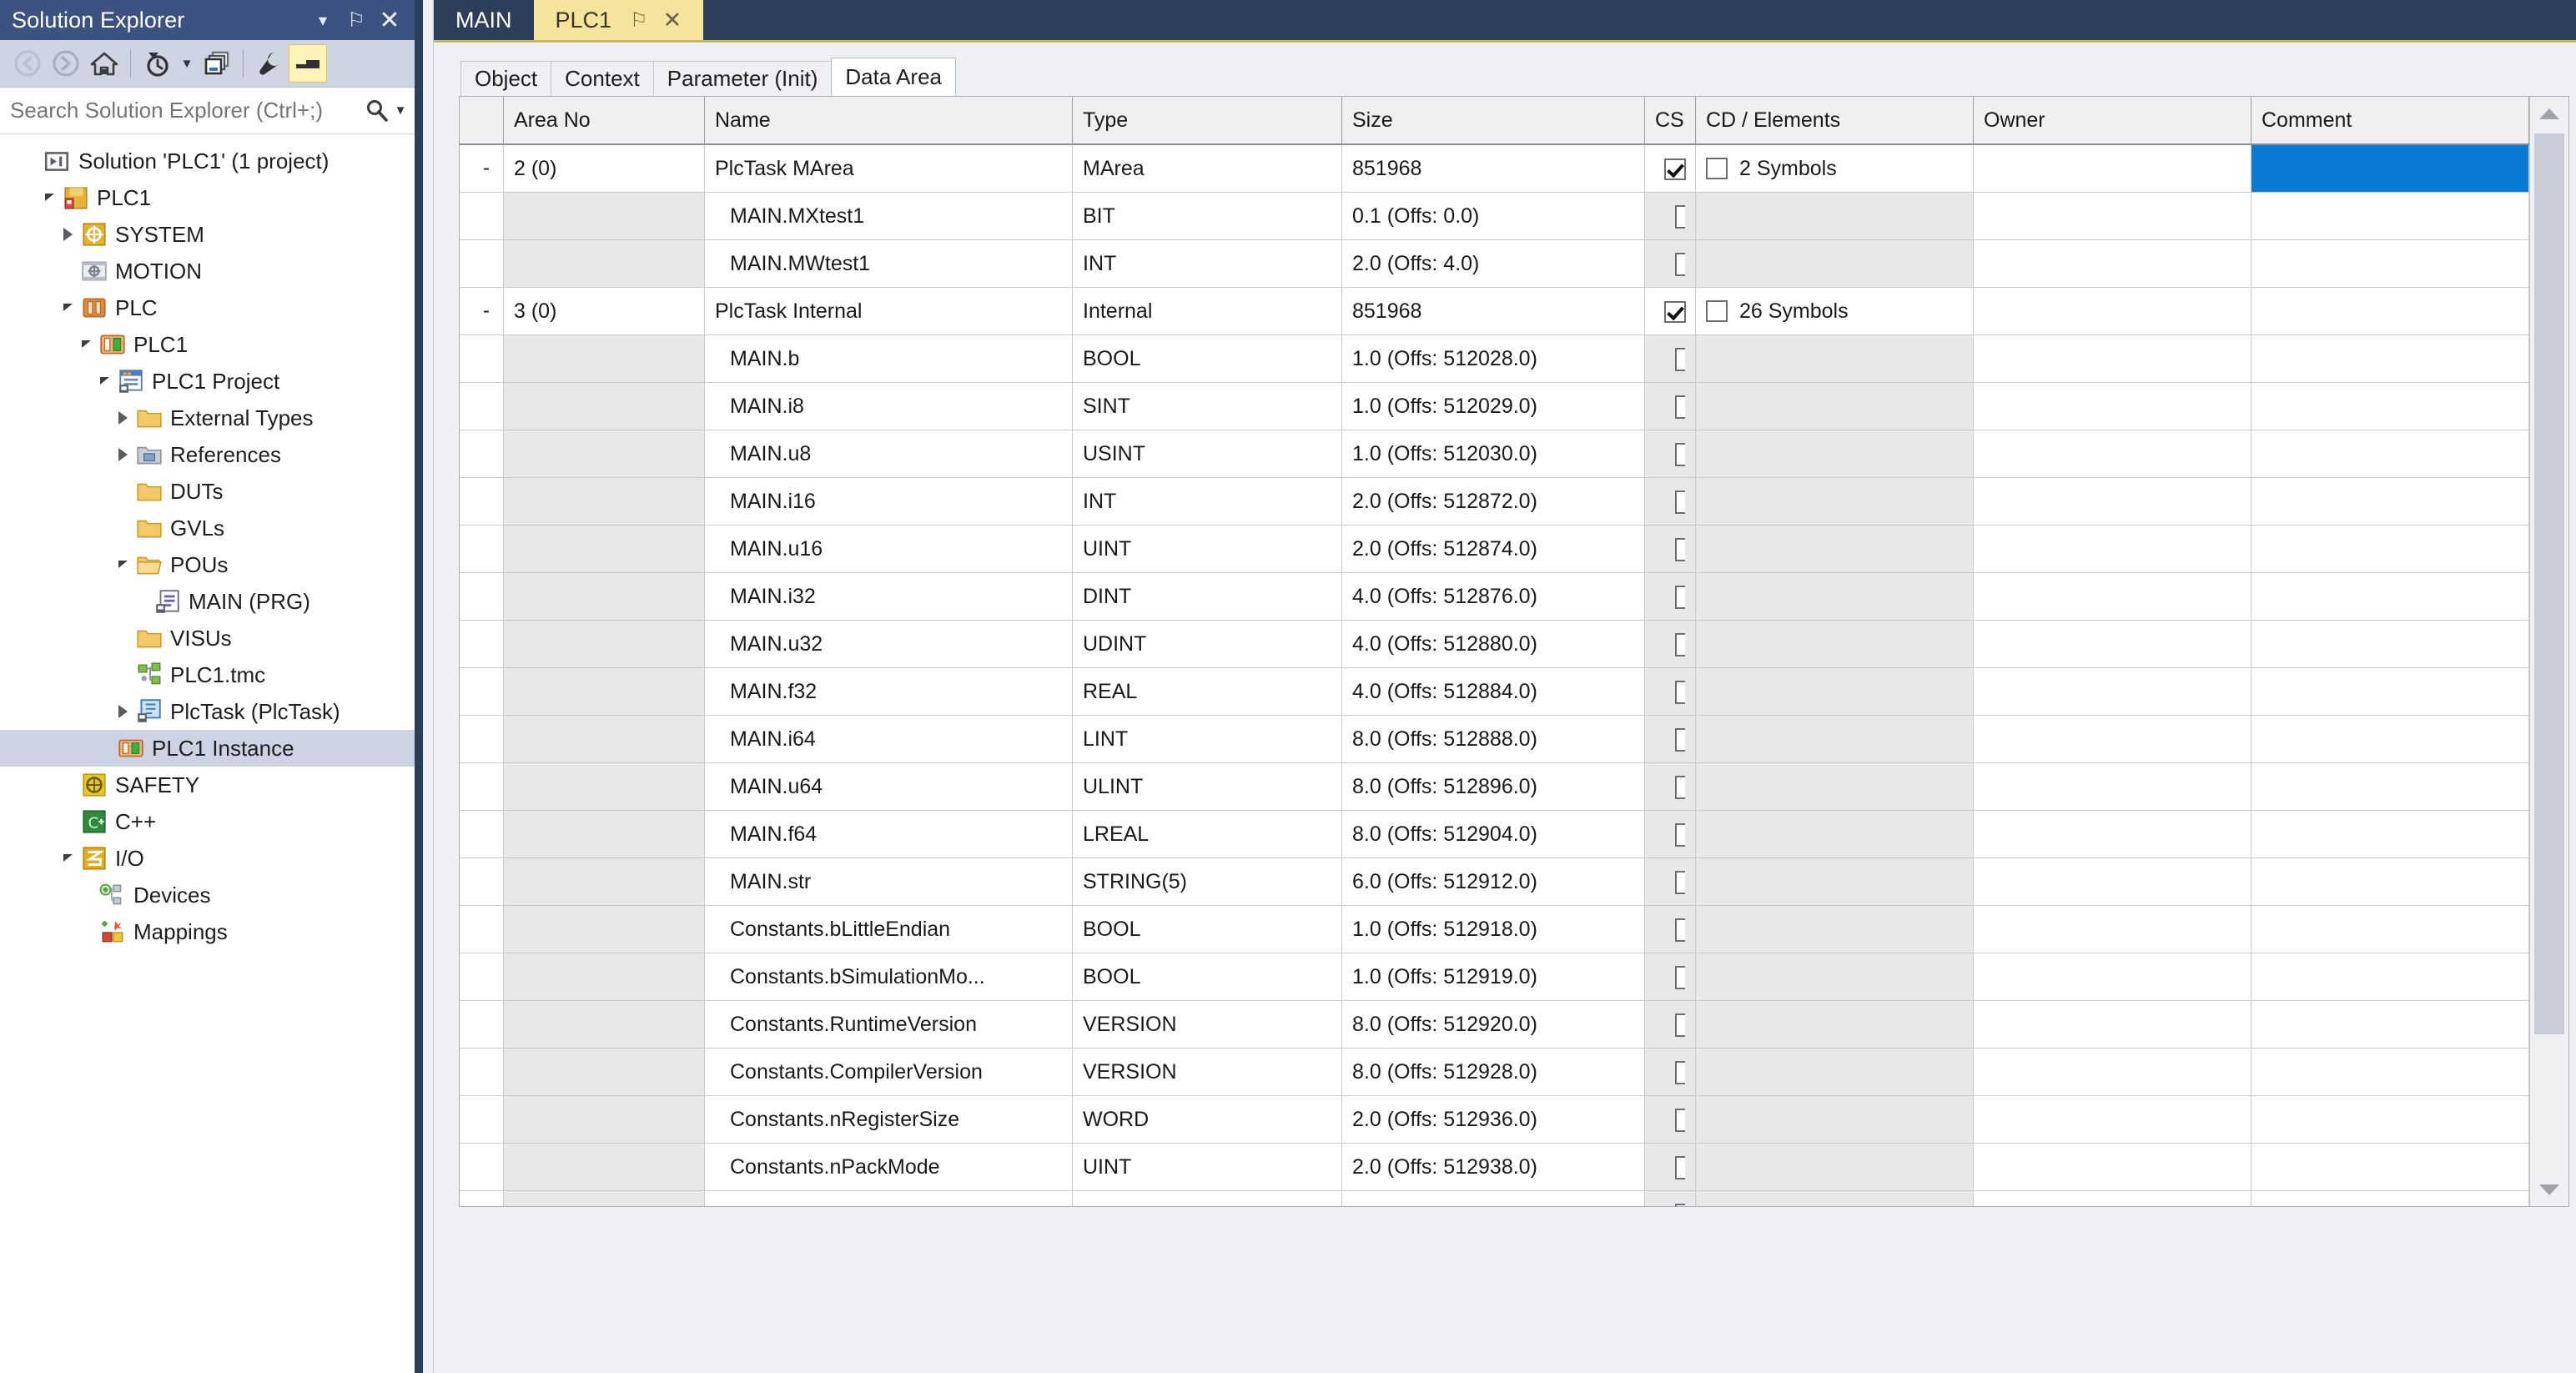  Describe the element at coordinates (1494, 739) in the screenshot. I see `table-row: MAIN.i64 LINT 8.0 (Offs: 512888.0)` at that location.